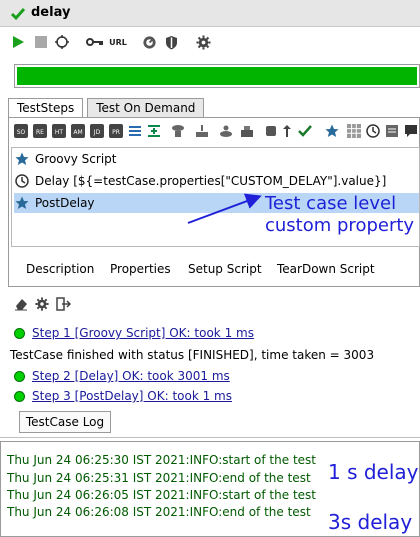 Image resolution: width=420 pixels, height=537 pixels. Describe the element at coordinates (370, 522) in the screenshot. I see `annotation-3s-delay: 3s delay` at that location.